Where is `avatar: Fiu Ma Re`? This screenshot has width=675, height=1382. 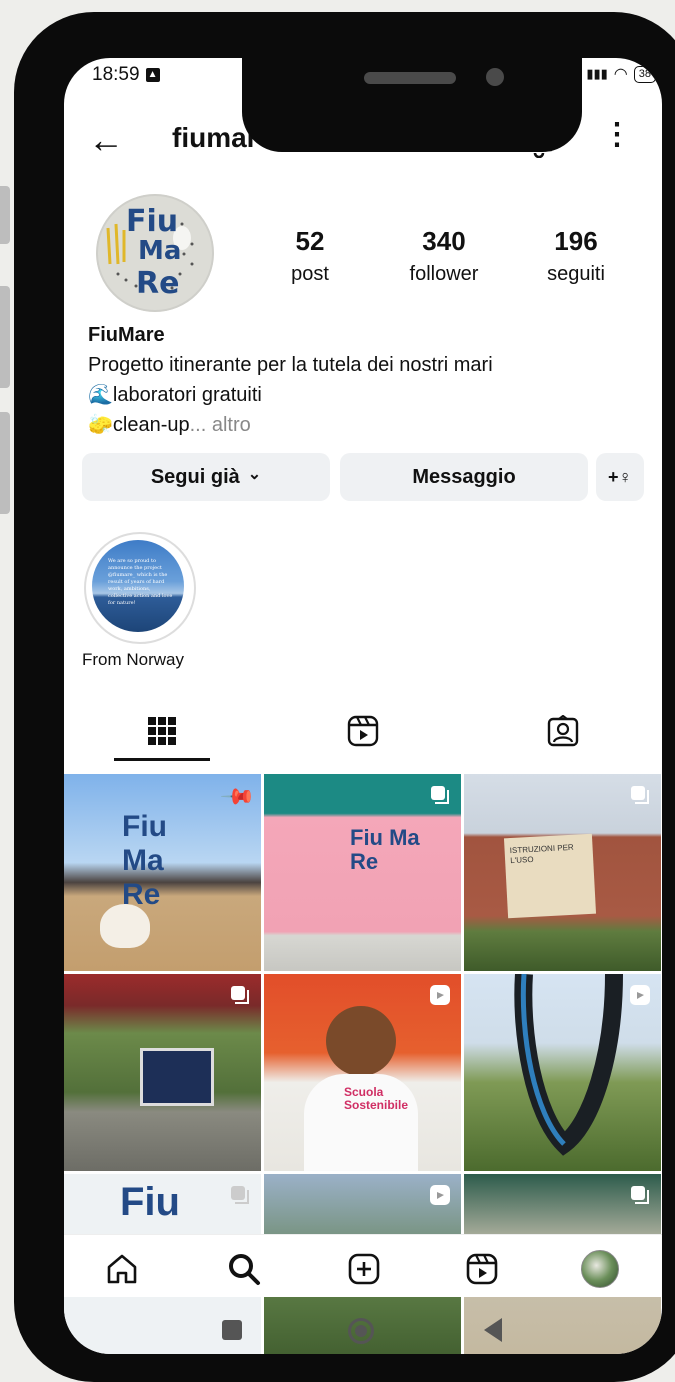
avatar: Fiu Ma Re is located at coordinates (155, 253).